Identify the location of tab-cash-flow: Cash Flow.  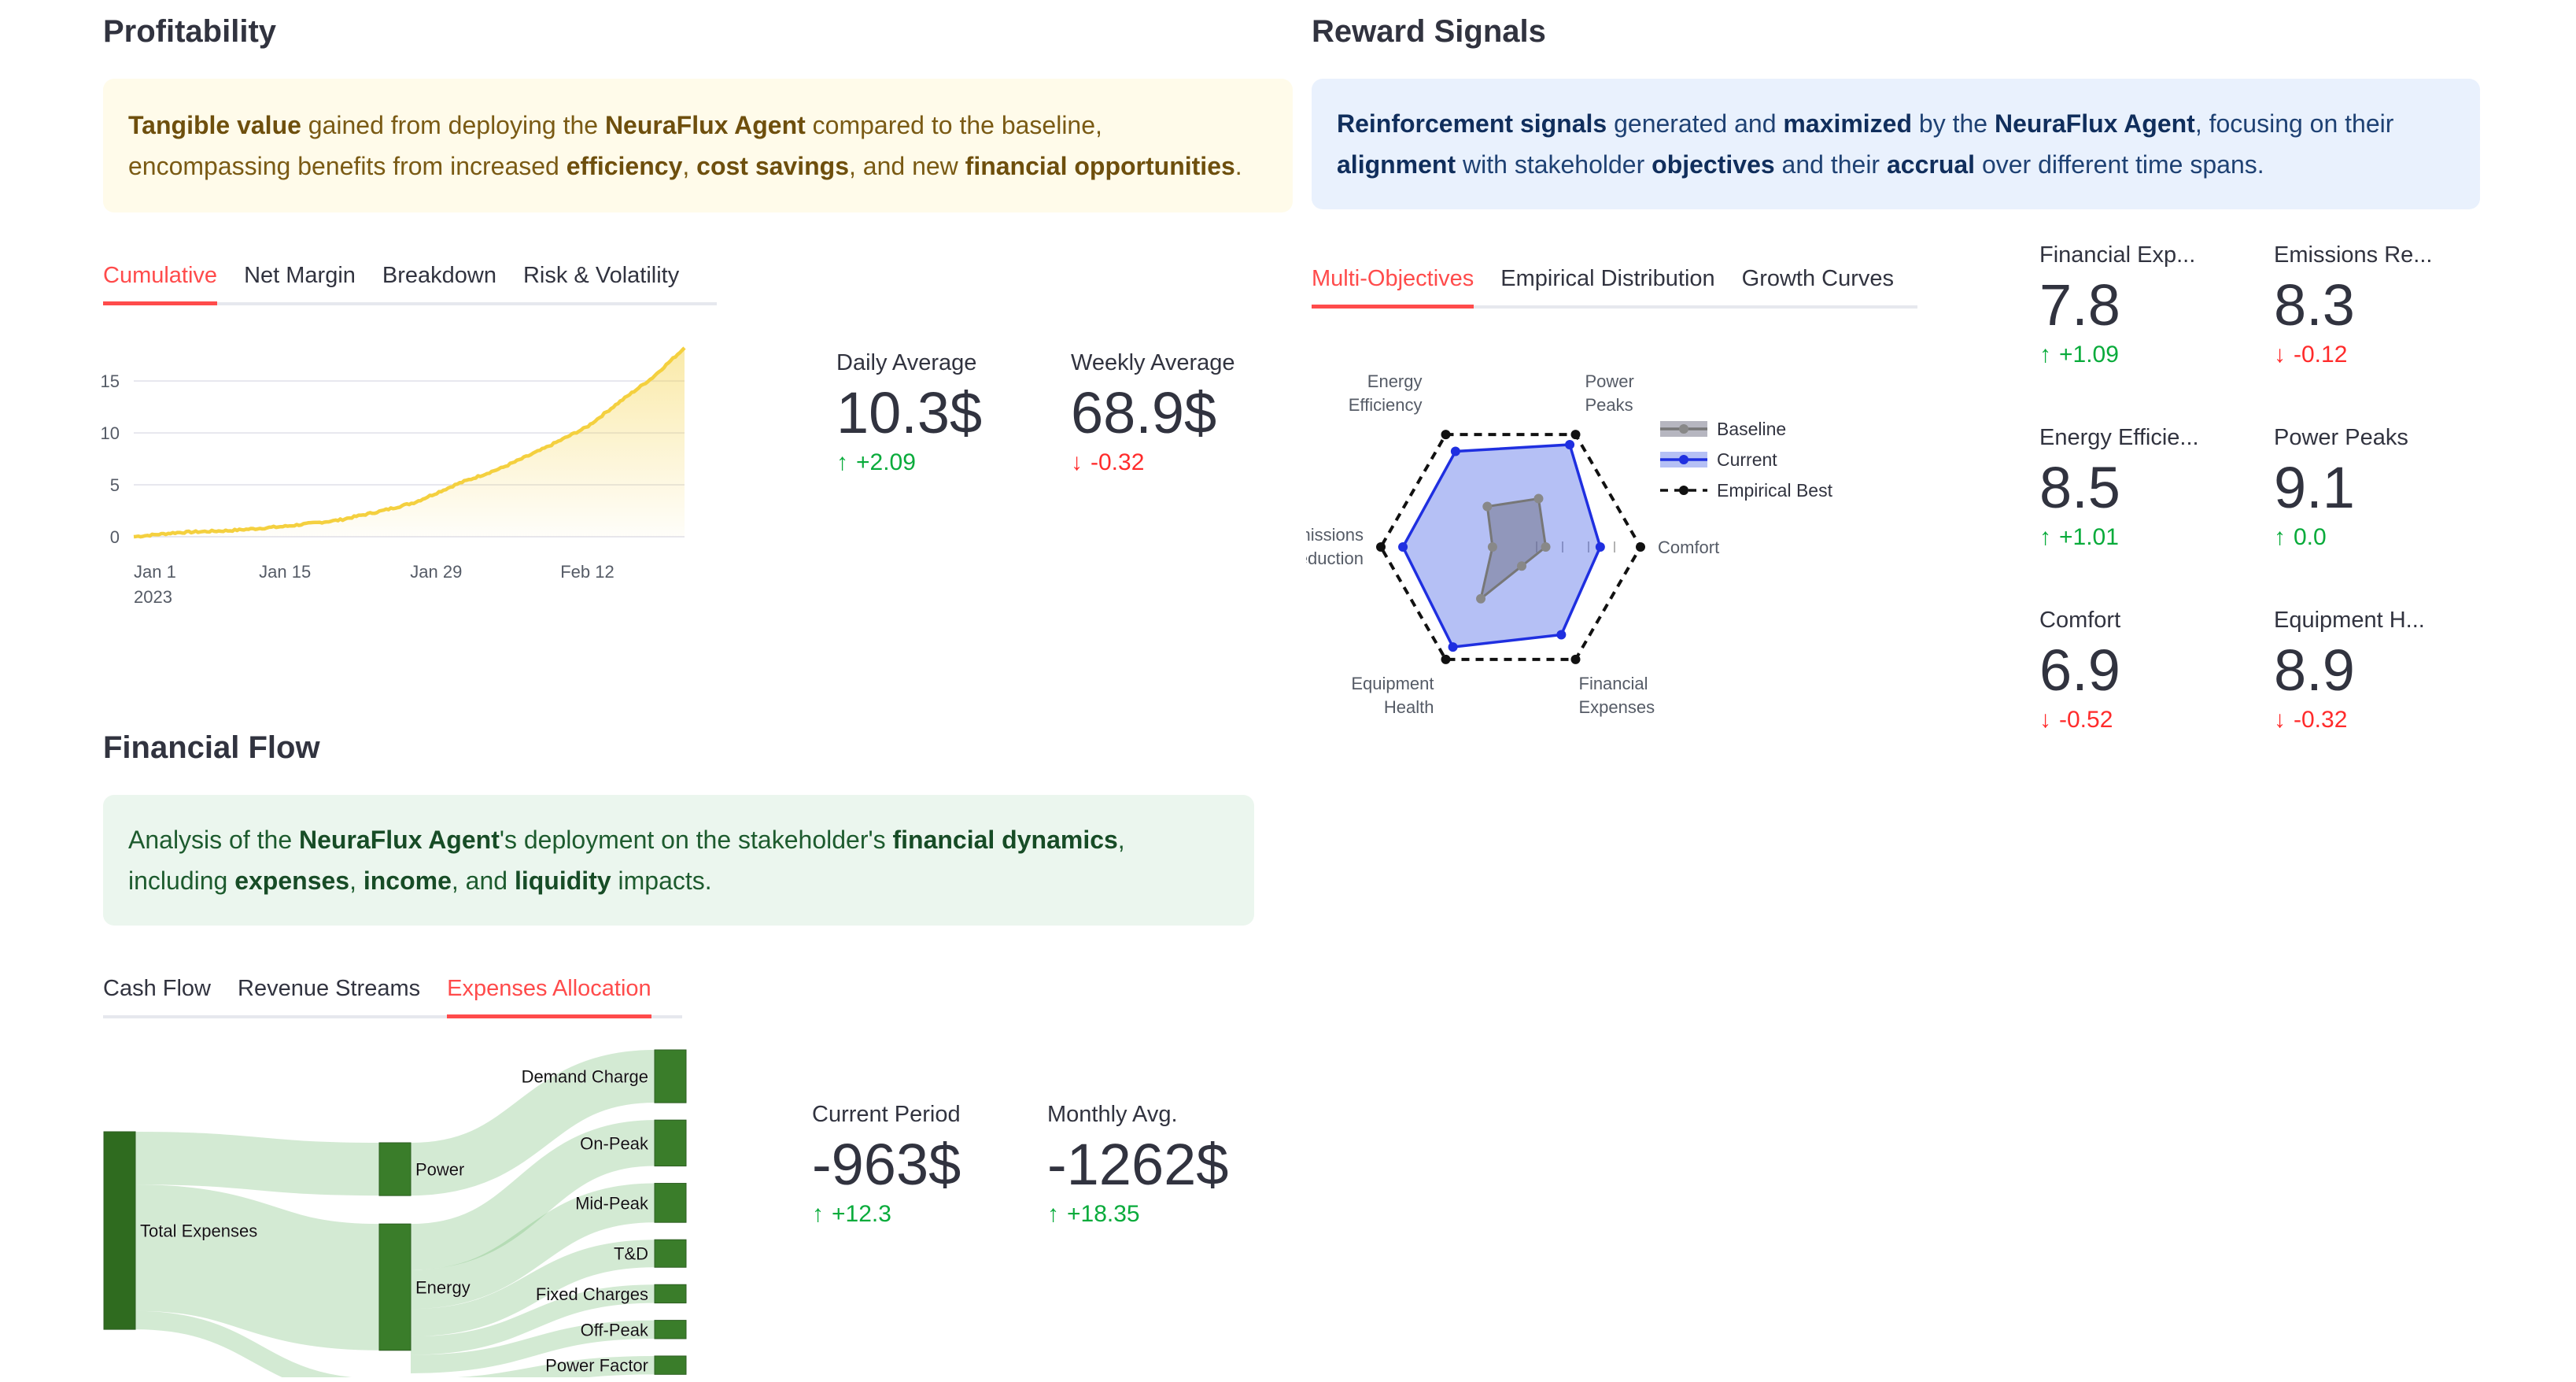
(157, 993).